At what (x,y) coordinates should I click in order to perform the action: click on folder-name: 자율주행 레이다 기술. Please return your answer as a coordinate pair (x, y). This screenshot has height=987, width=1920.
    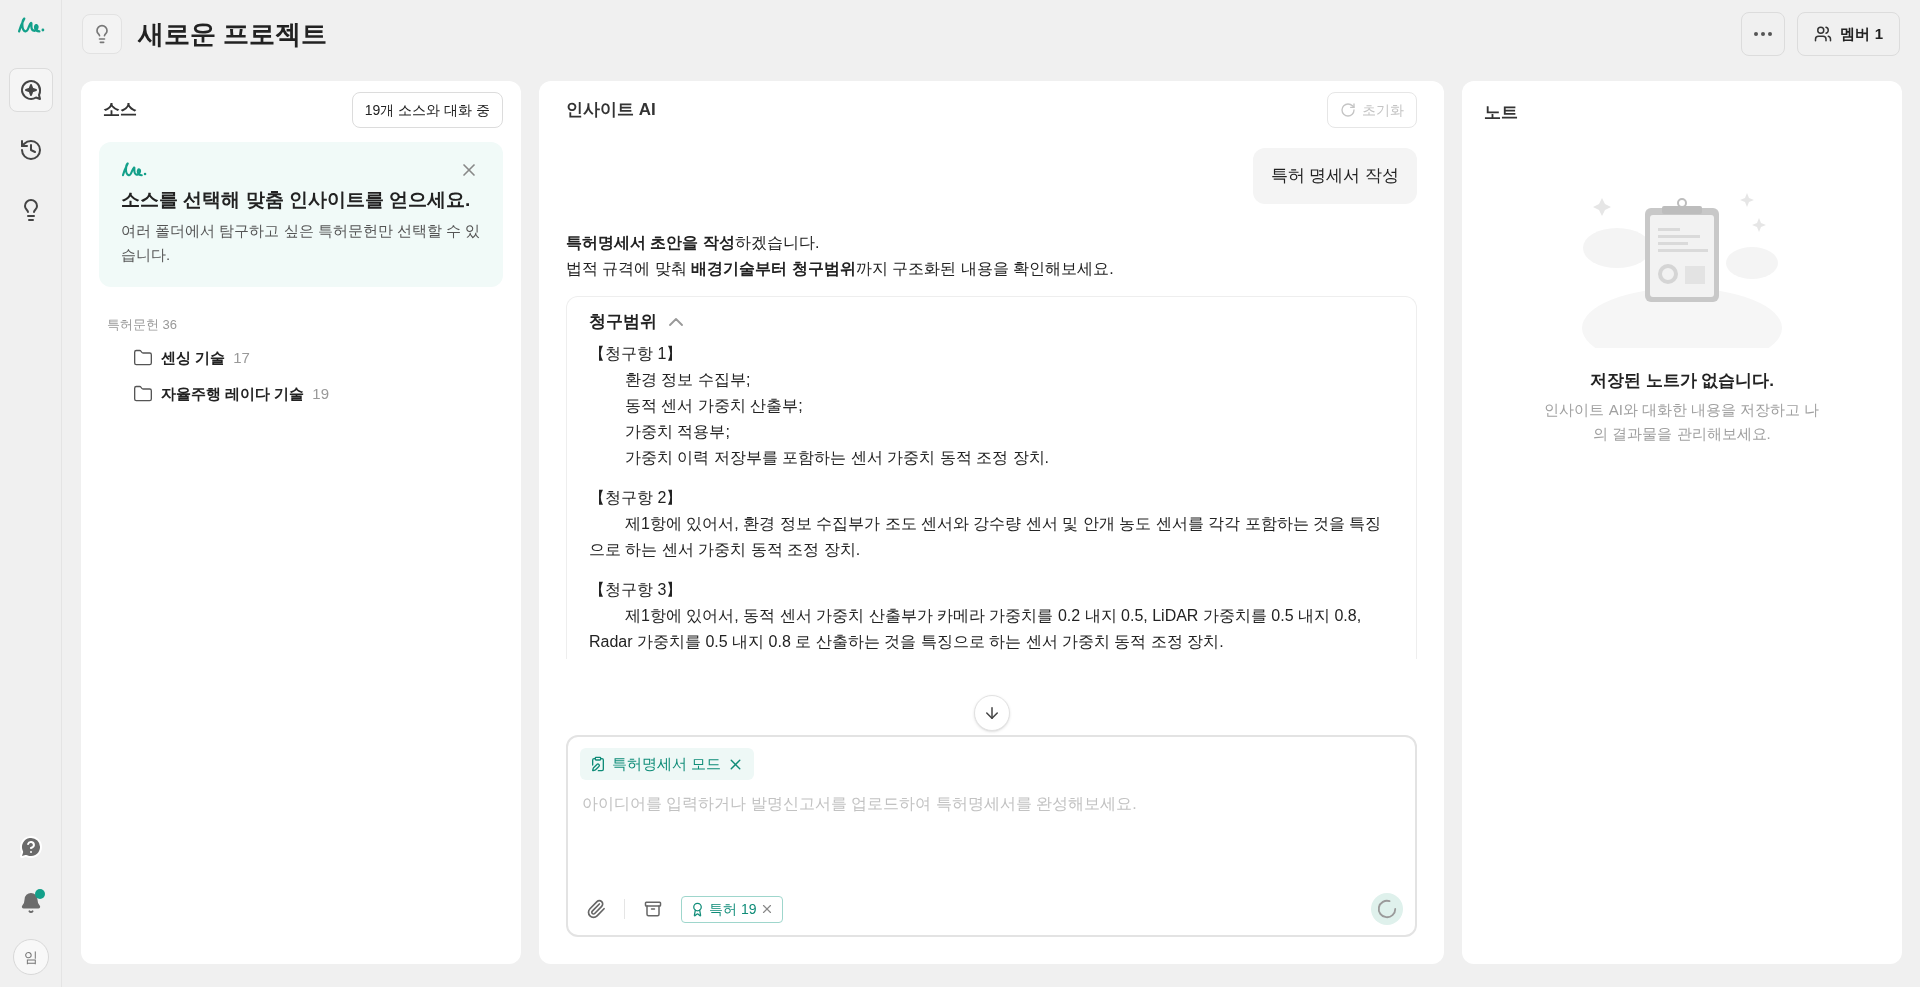
    Looking at the image, I should click on (233, 393).